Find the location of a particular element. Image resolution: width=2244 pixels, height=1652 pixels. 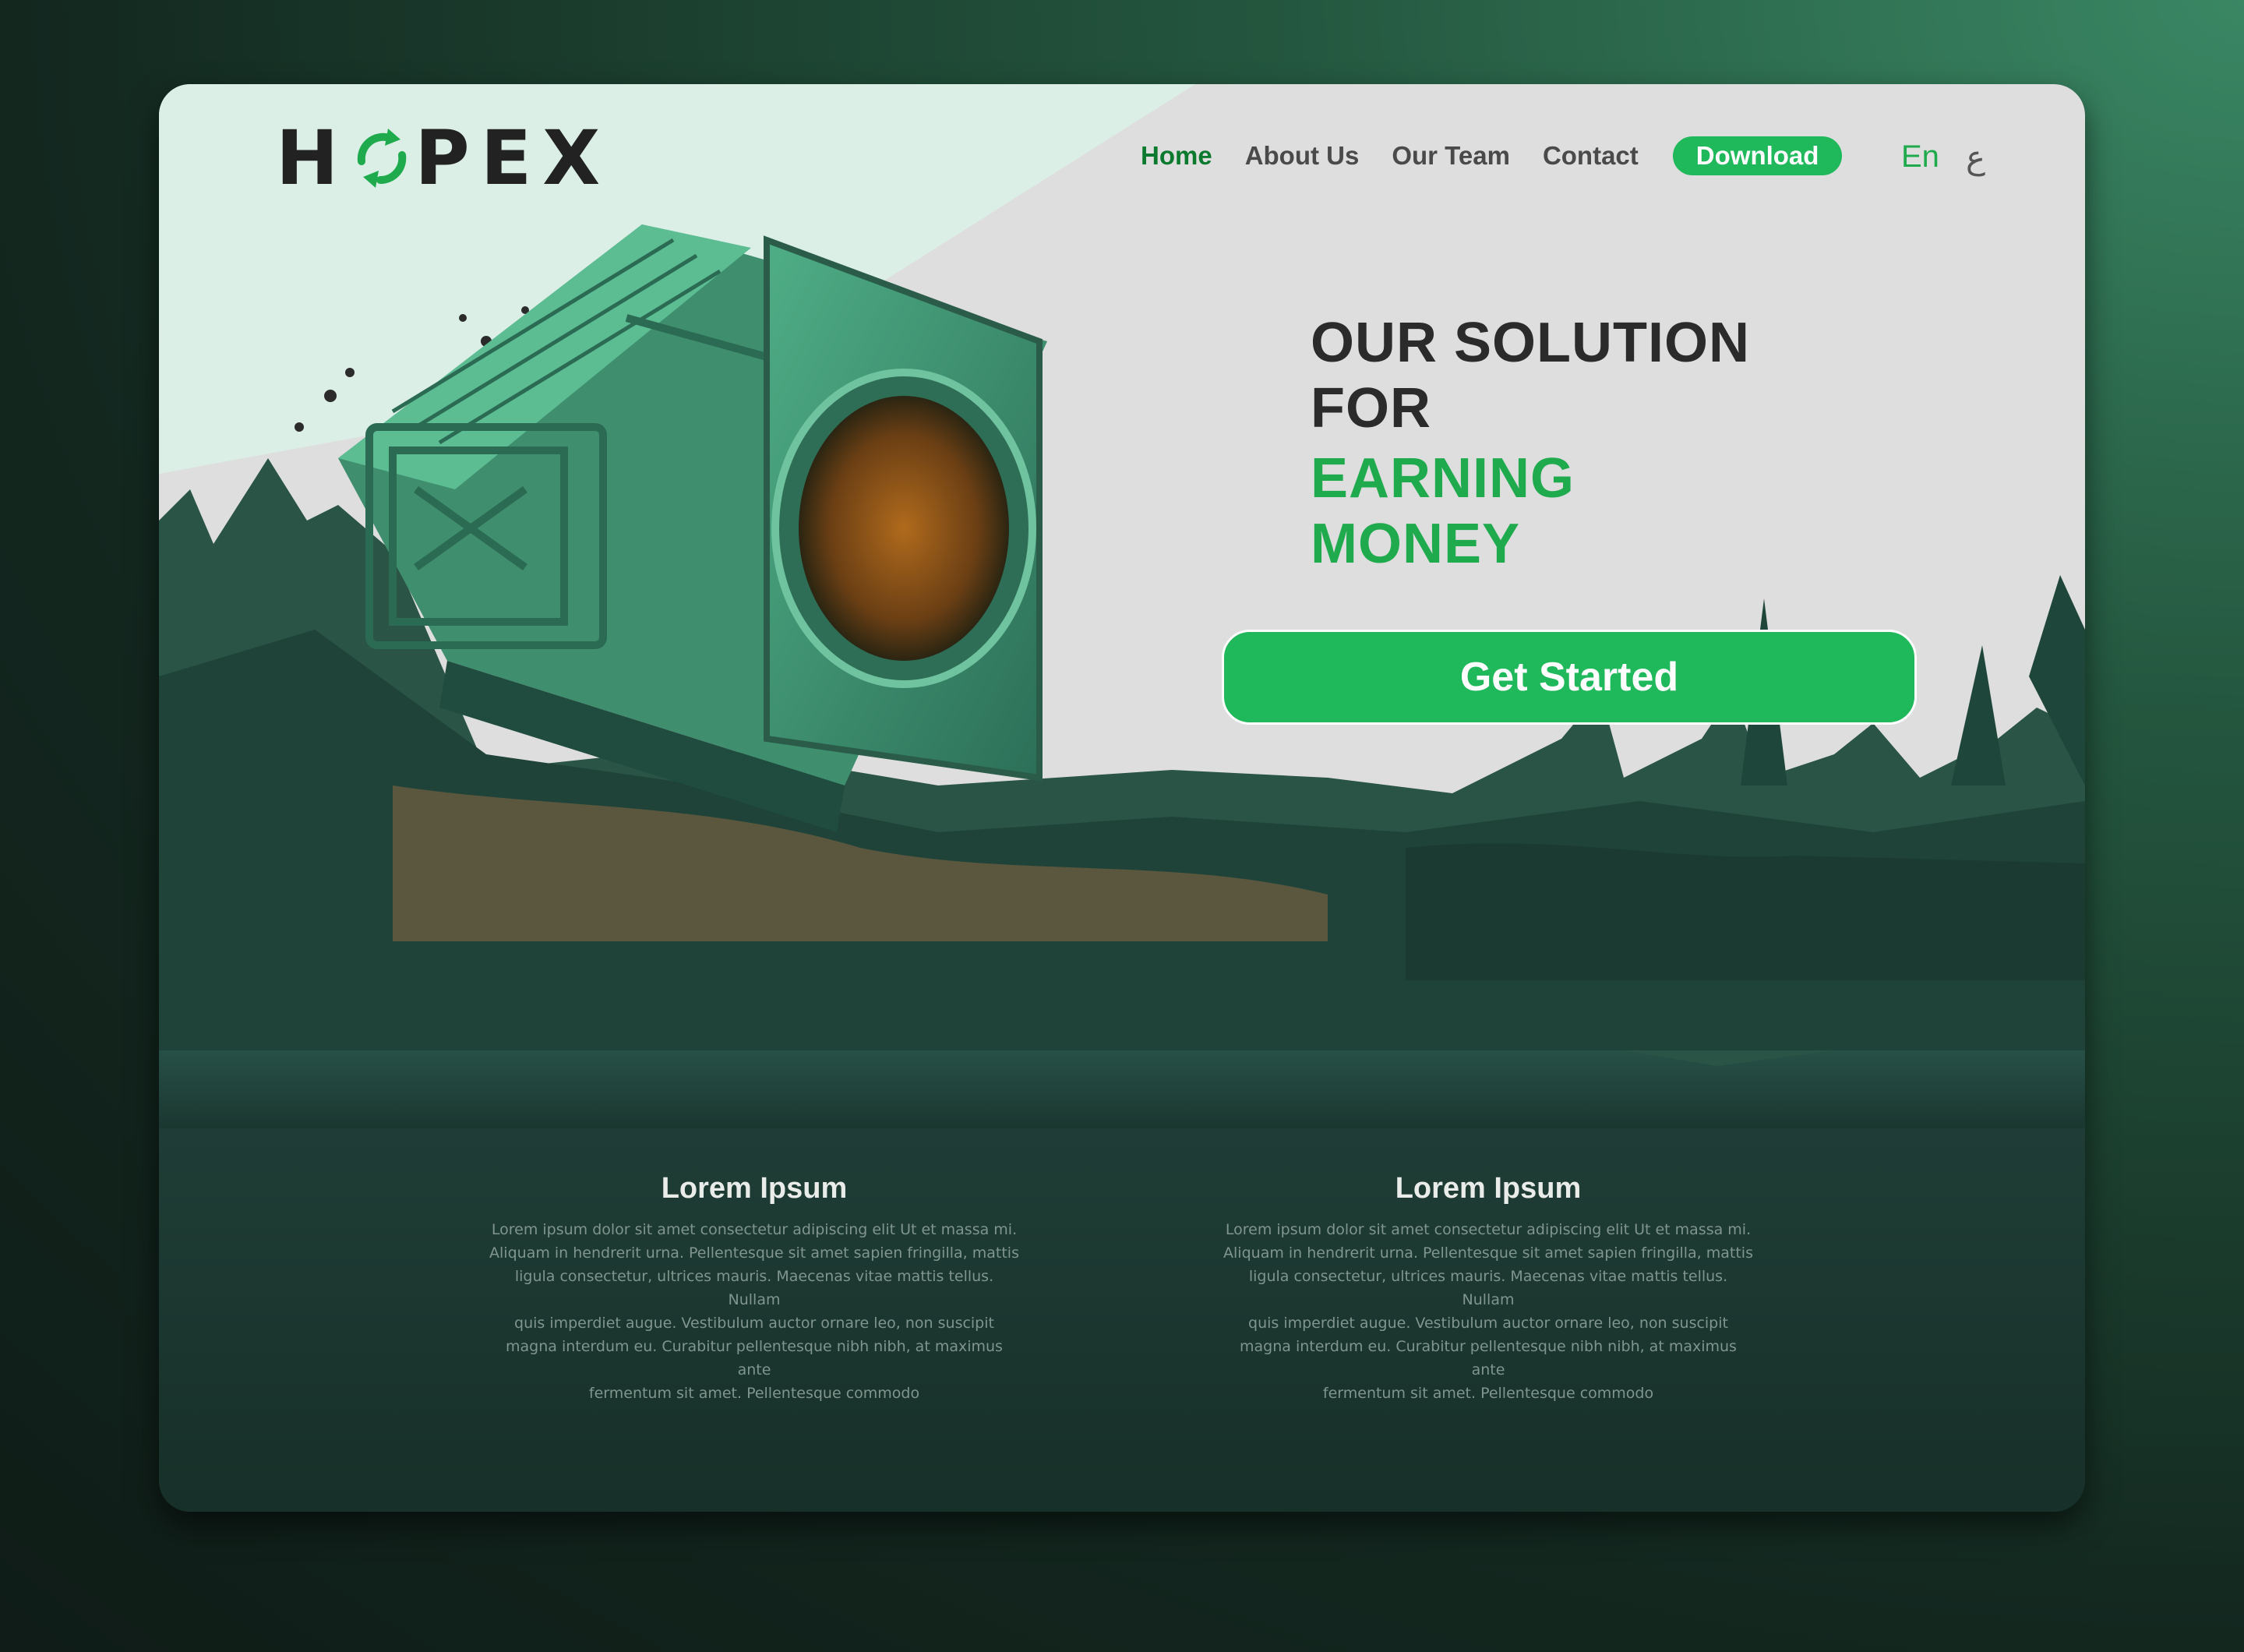

headline-line-1: OUR SOLUTION is located at coordinates (1530, 343).